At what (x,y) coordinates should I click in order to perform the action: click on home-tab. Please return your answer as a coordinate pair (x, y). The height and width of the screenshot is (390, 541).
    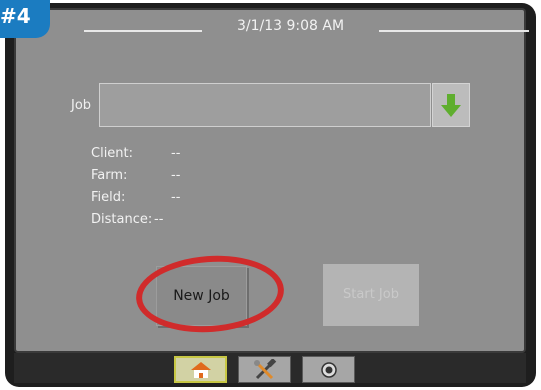
    Looking at the image, I should click on (200, 369).